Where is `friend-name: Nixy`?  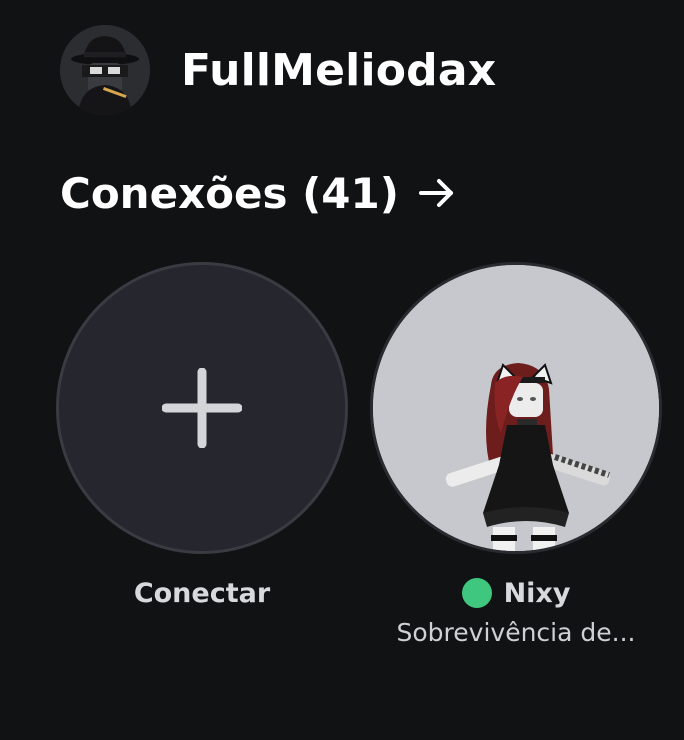 friend-name: Nixy is located at coordinates (537, 593).